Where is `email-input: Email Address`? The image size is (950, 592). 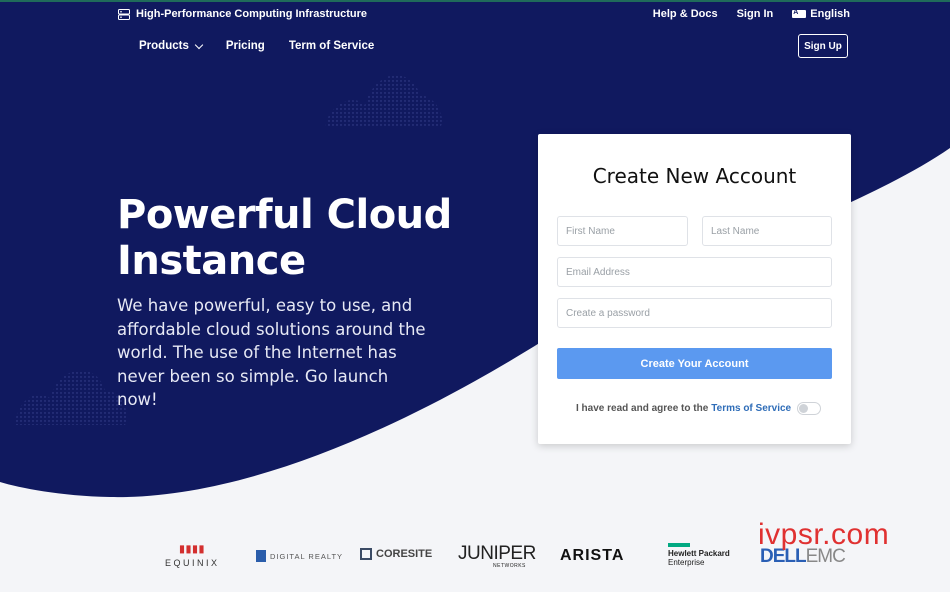 email-input: Email Address is located at coordinates (694, 272).